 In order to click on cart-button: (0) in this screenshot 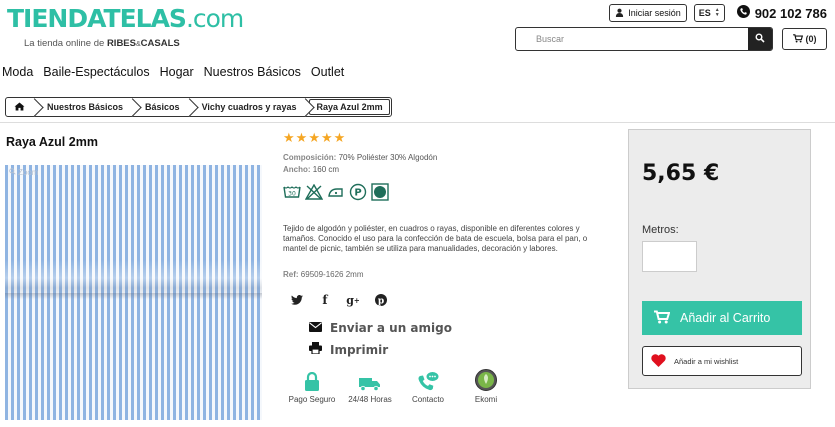, I will do `click(804, 39)`.